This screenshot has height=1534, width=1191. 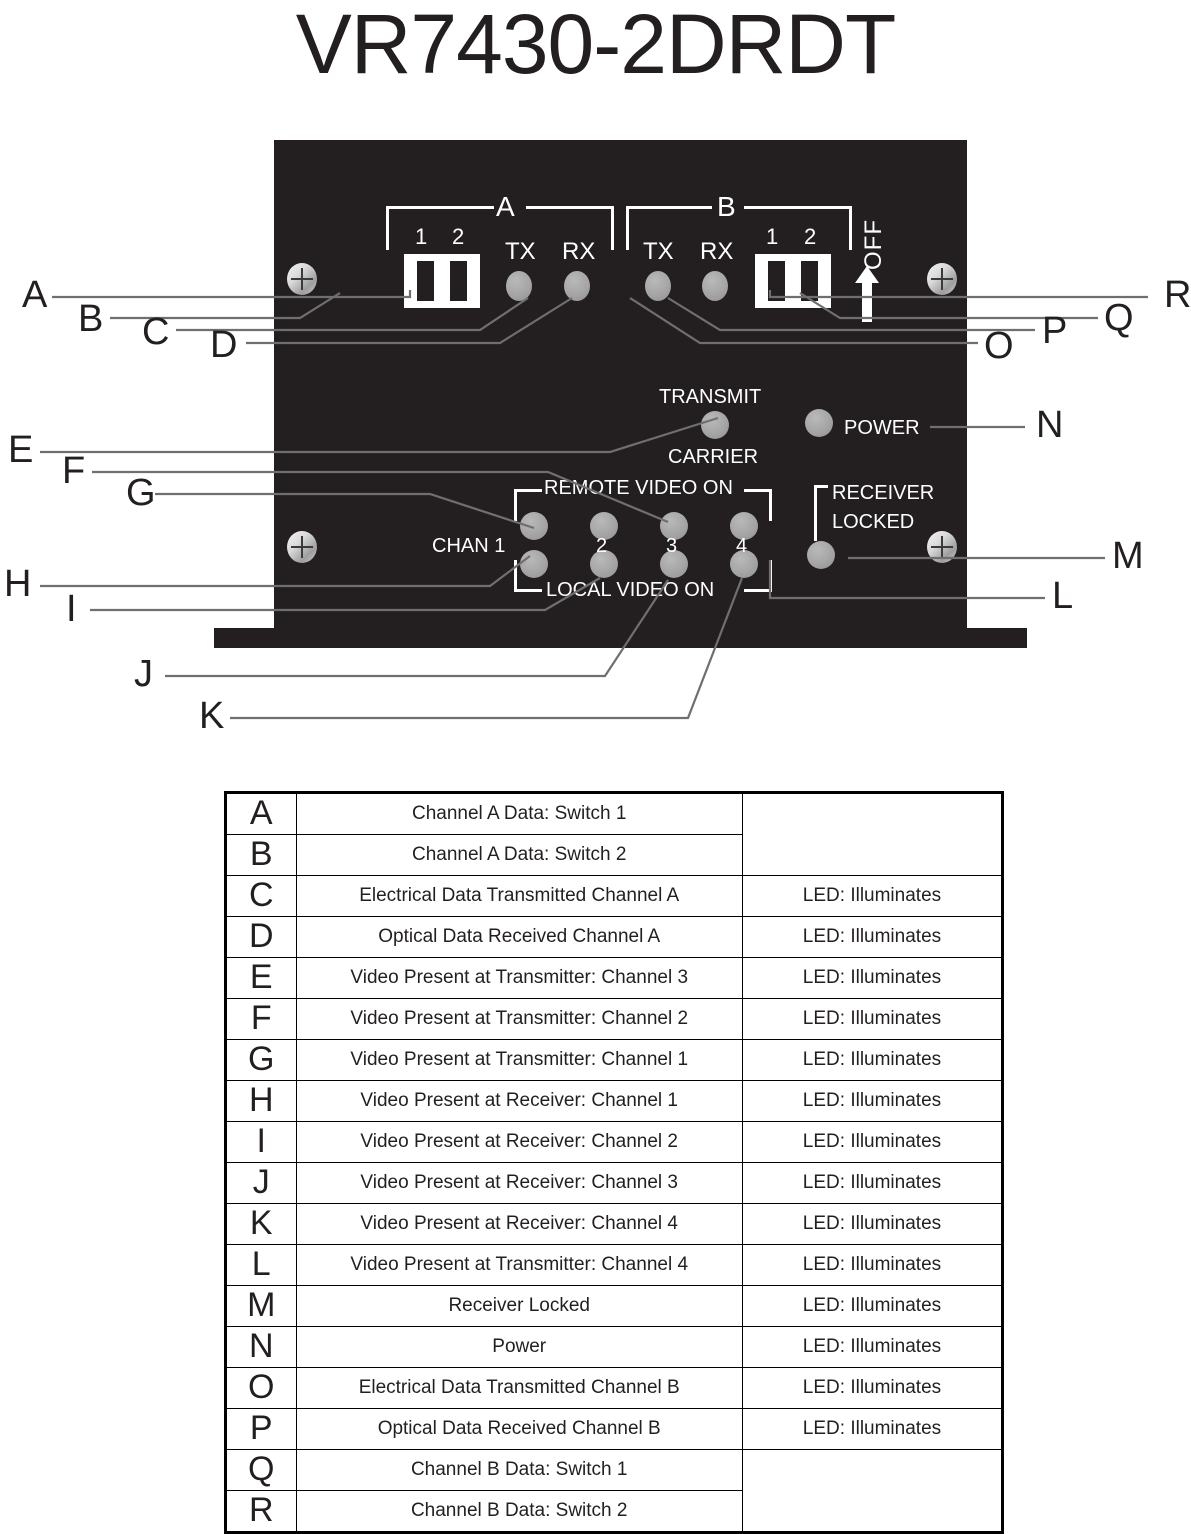 I want to click on remote-video-label: REMOTE VIDEO ON, so click(x=638, y=488).